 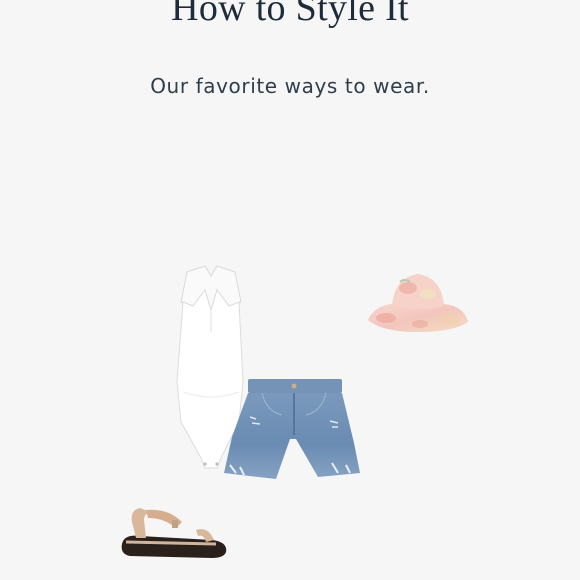 I want to click on denim-shorts-icon, so click(x=292, y=429).